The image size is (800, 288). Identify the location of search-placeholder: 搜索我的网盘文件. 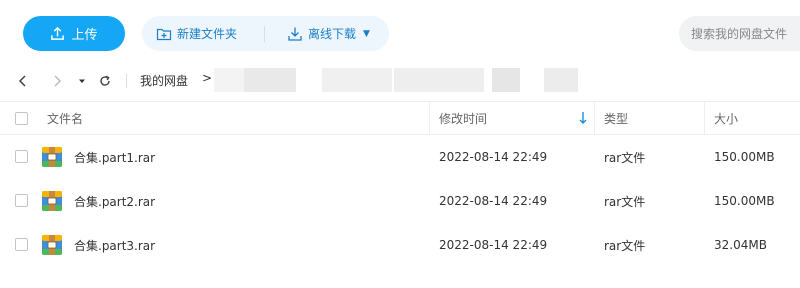
(739, 34).